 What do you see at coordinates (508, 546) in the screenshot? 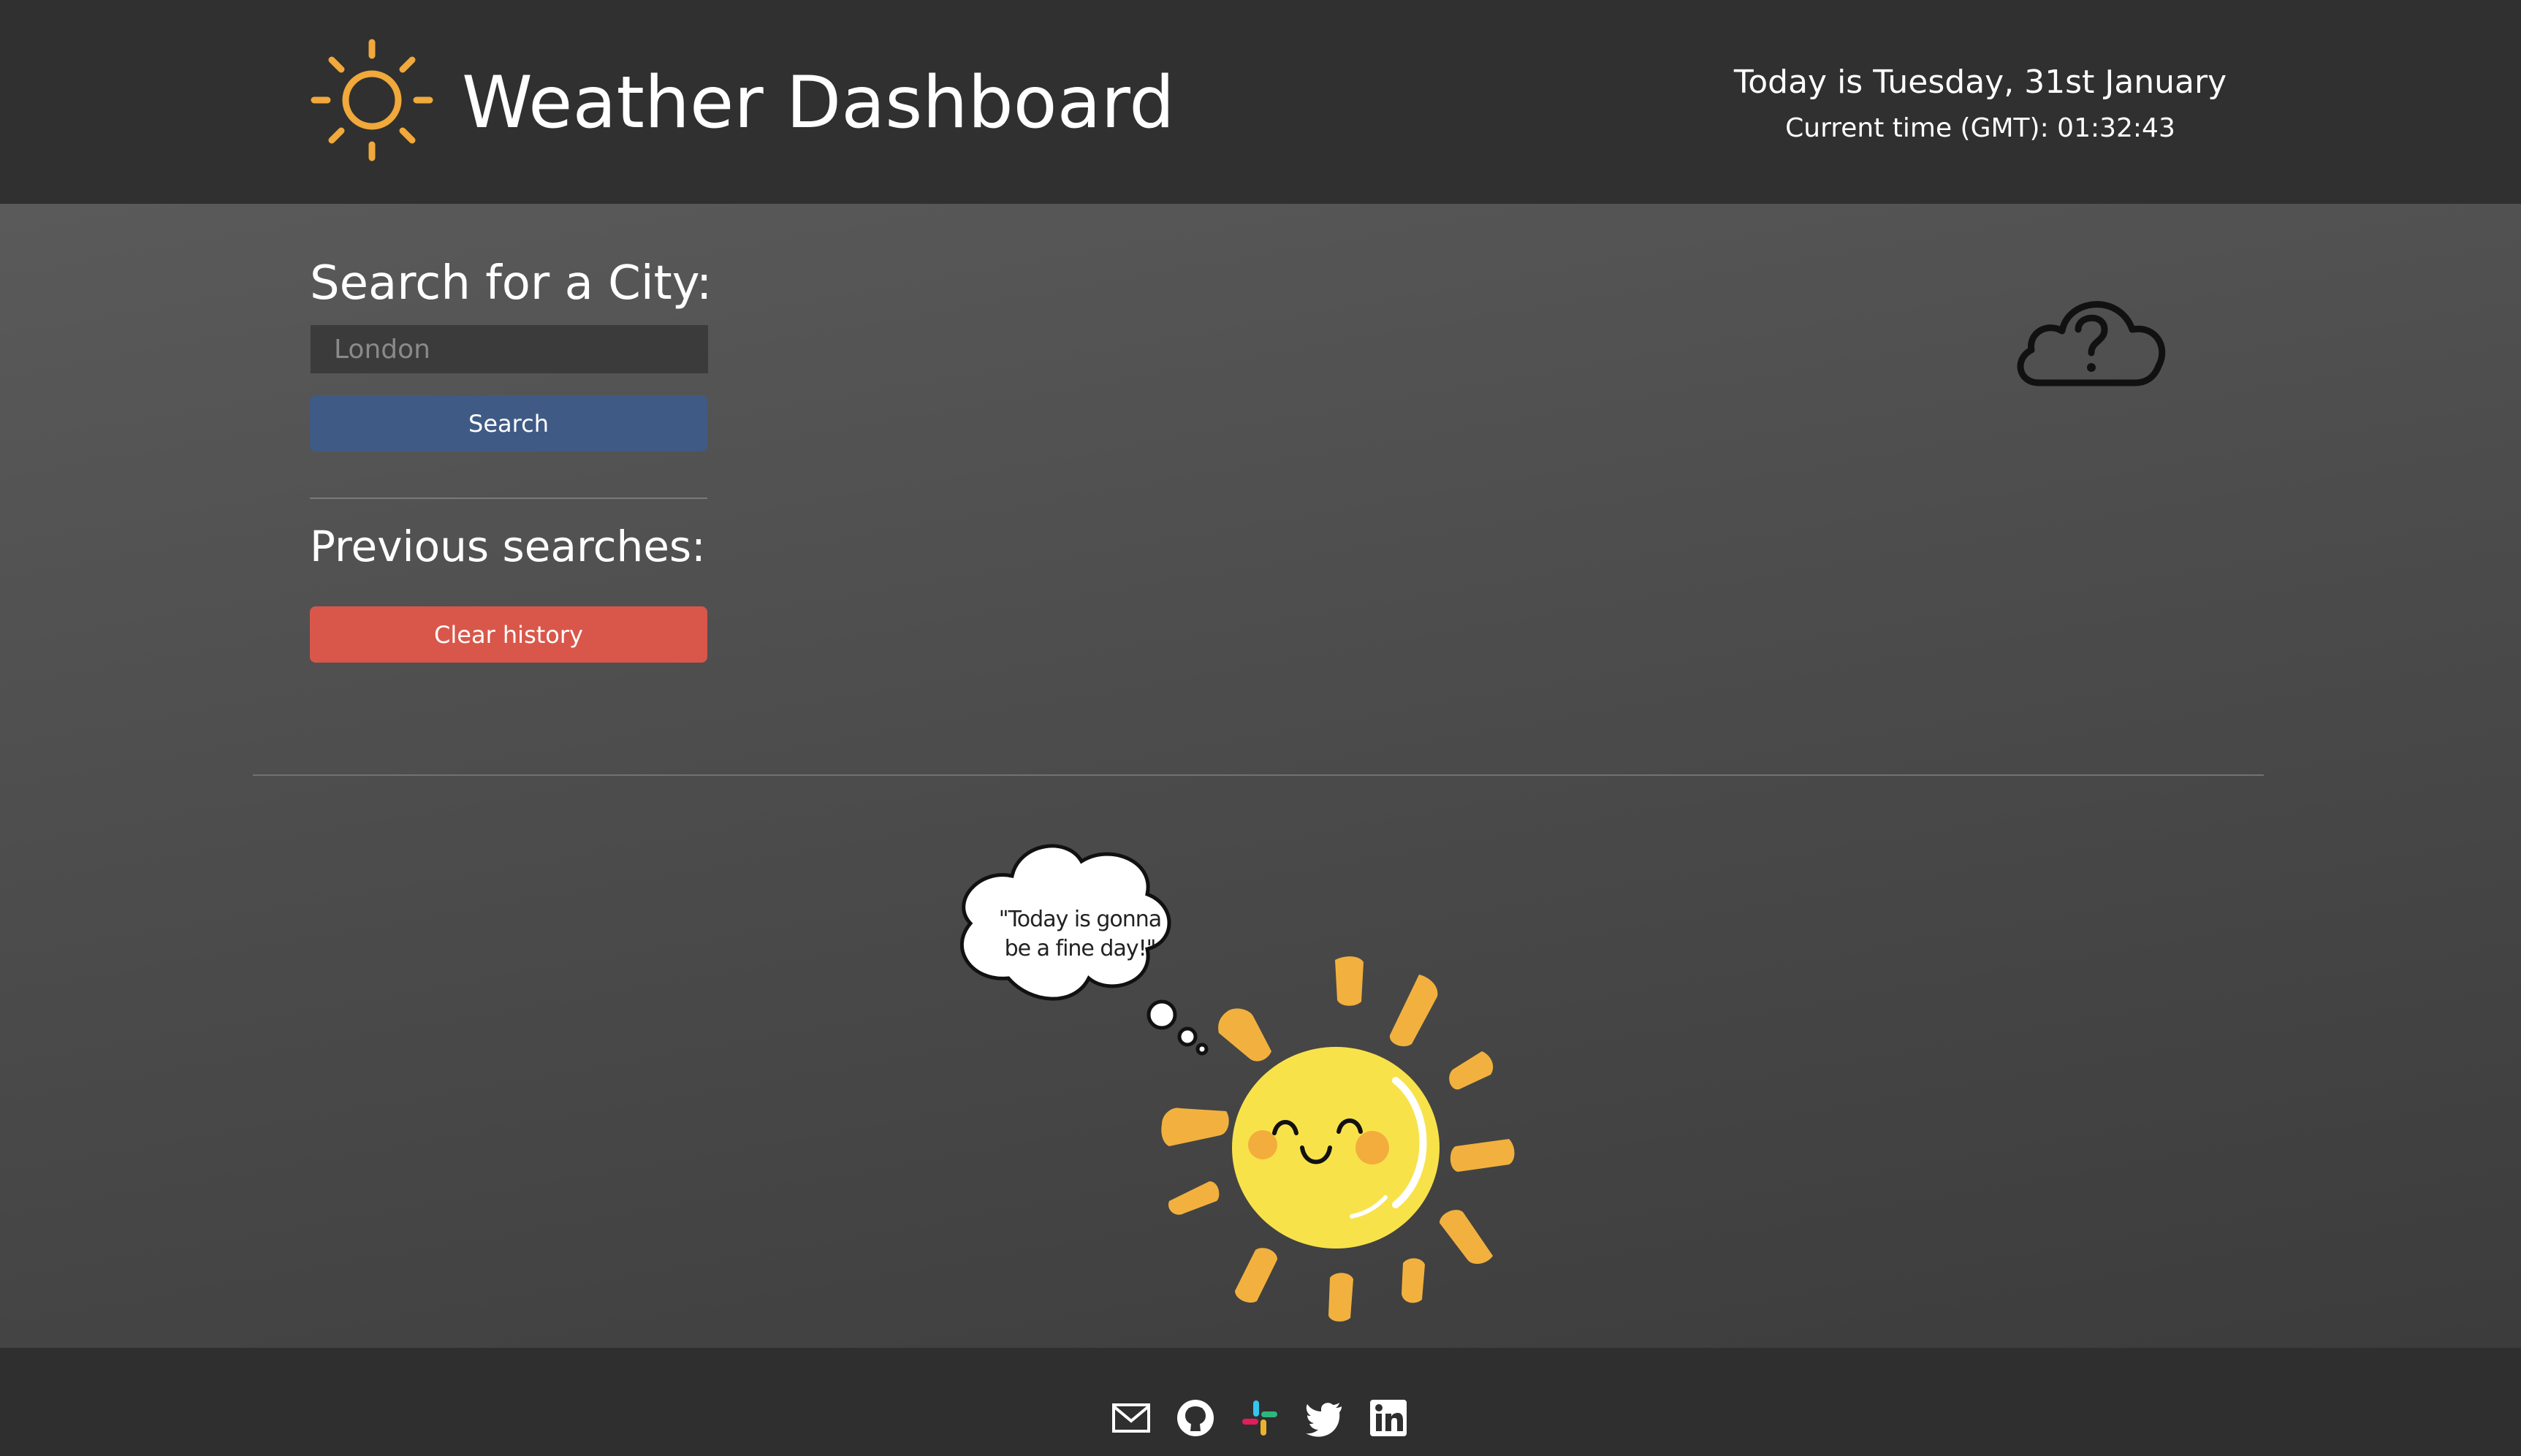
I see `previous-searches-heading: Previous searches:` at bounding box center [508, 546].